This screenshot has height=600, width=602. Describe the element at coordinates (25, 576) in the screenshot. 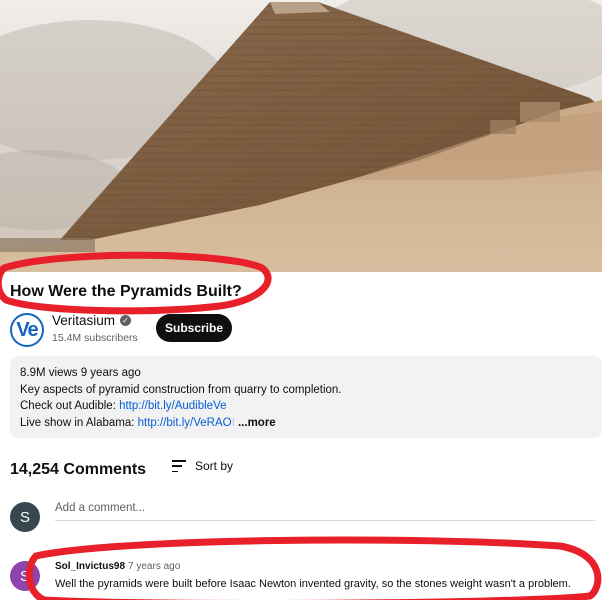

I see `comment-author-avatar: S` at that location.